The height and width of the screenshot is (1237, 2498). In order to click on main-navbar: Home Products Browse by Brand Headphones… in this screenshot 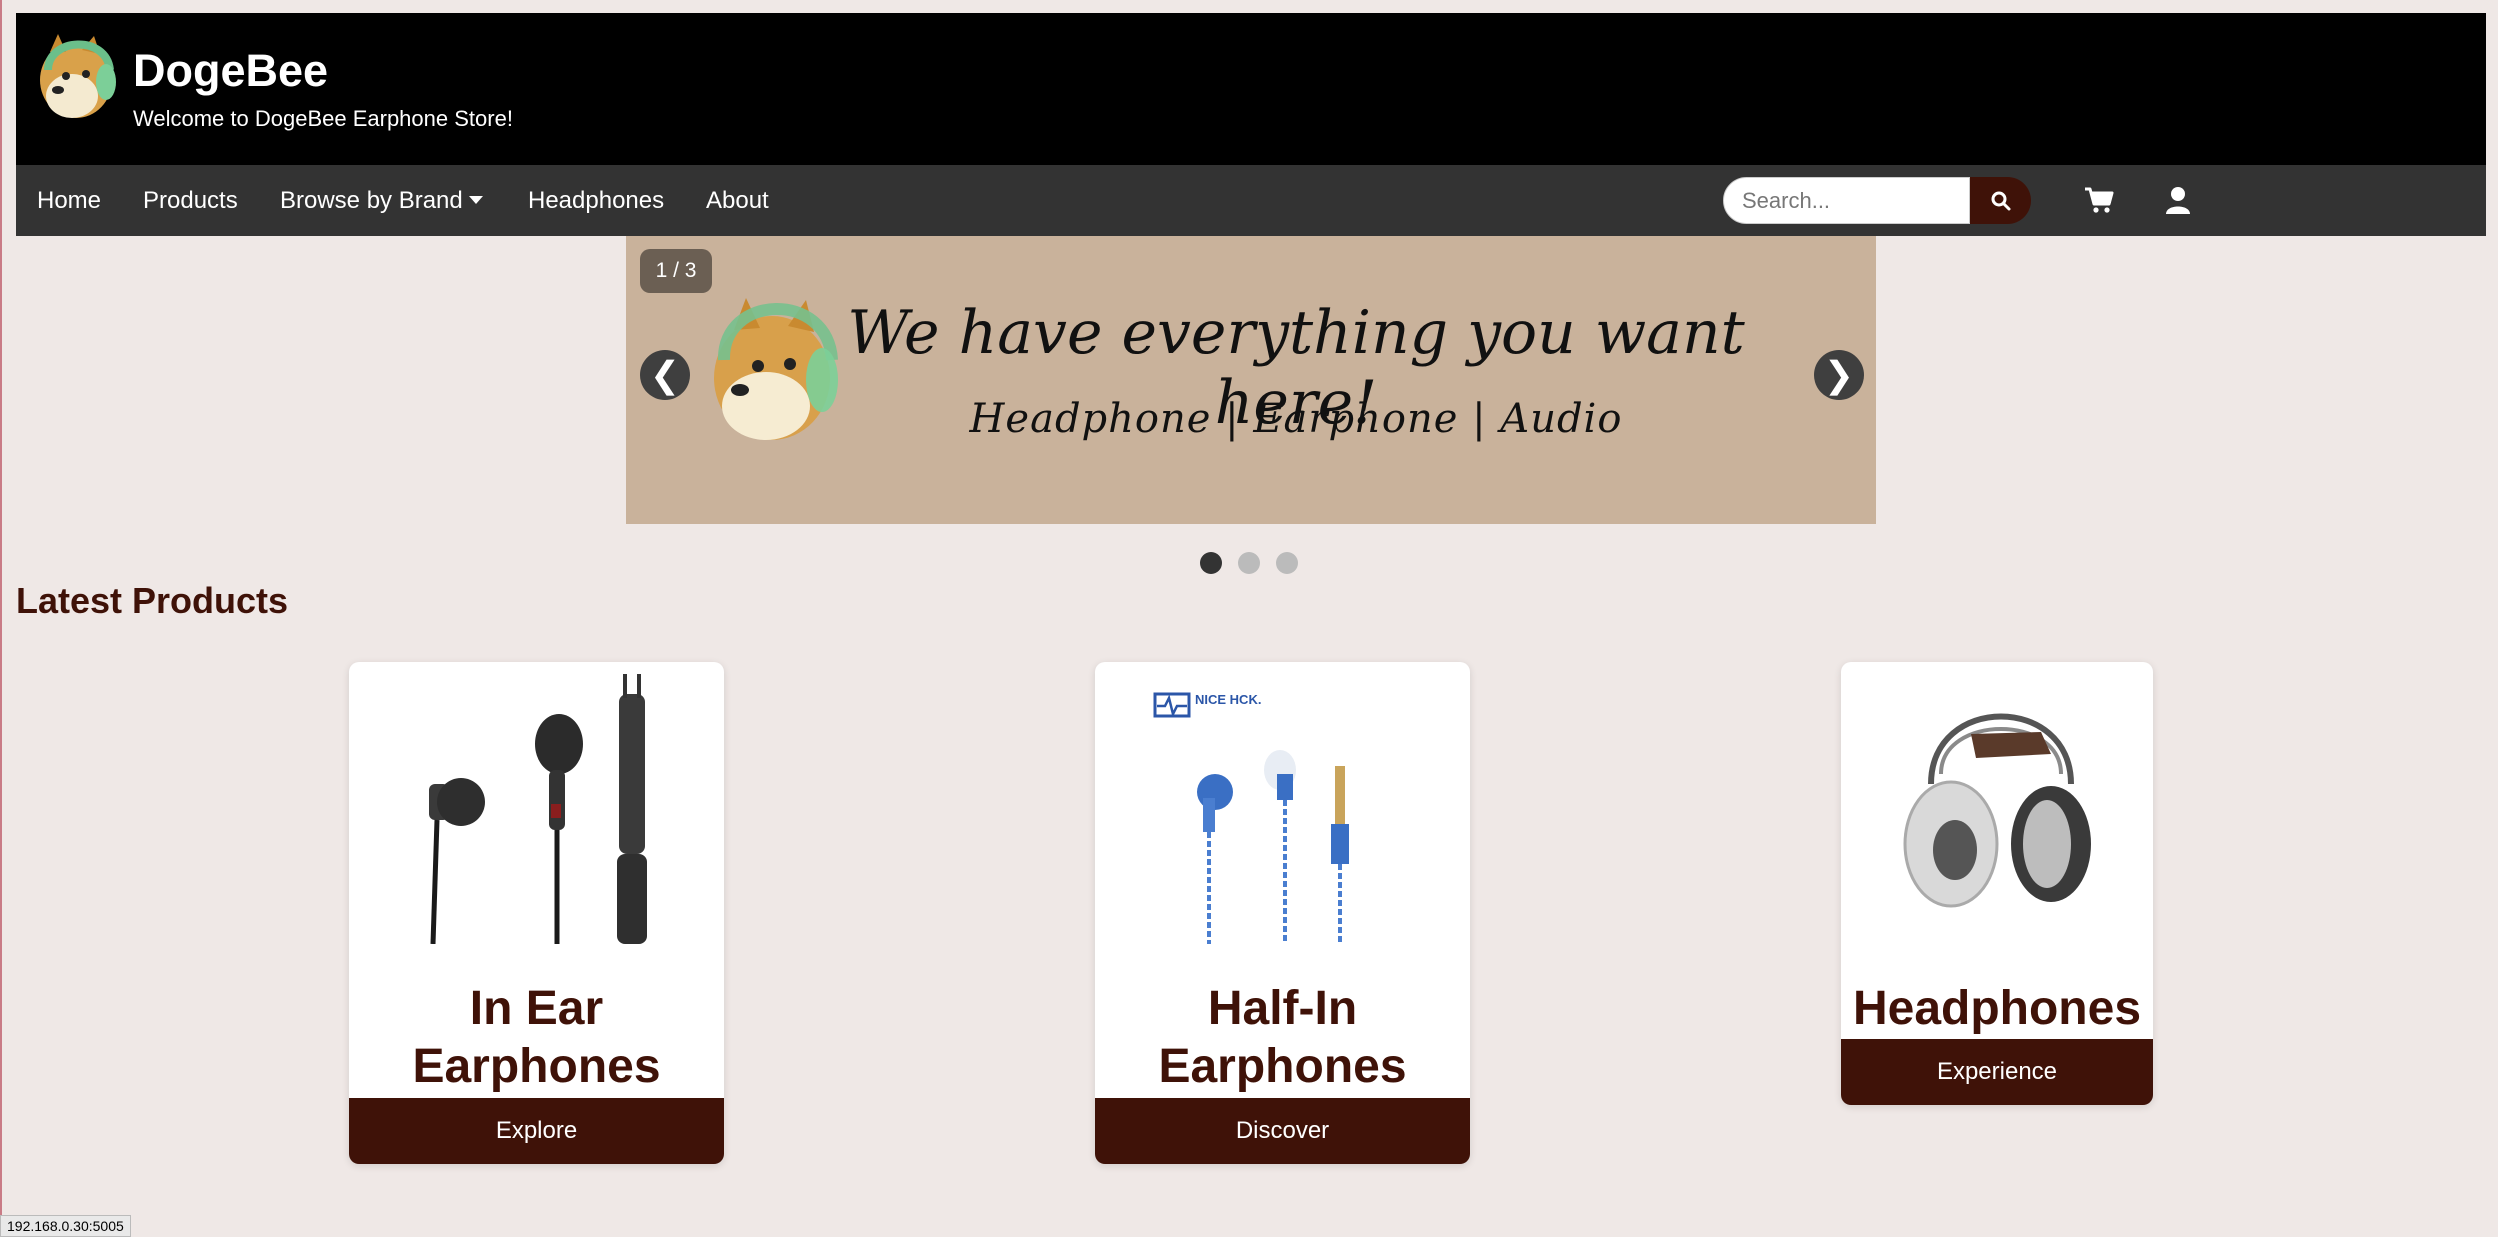, I will do `click(1251, 200)`.